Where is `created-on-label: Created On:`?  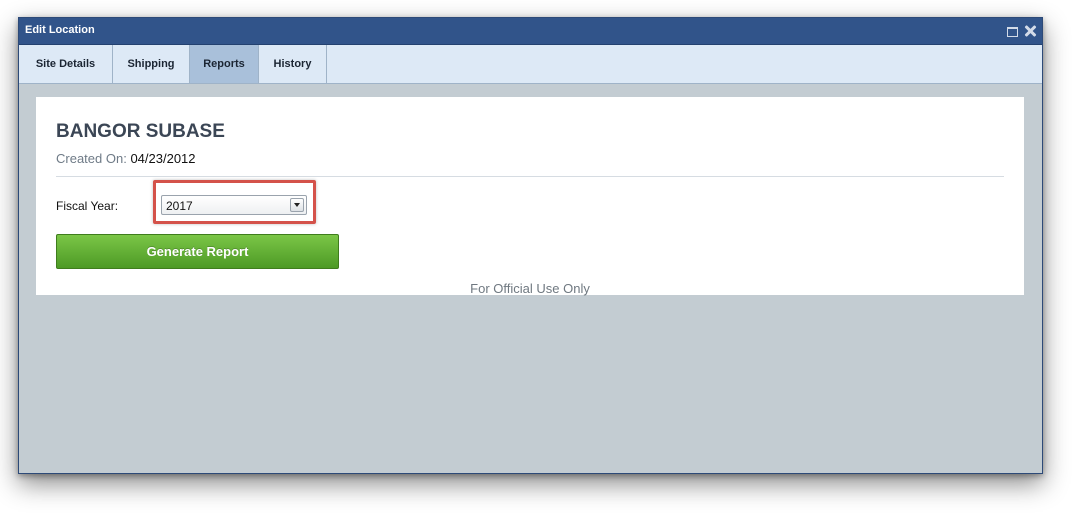
created-on-label: Created On: is located at coordinates (91, 158).